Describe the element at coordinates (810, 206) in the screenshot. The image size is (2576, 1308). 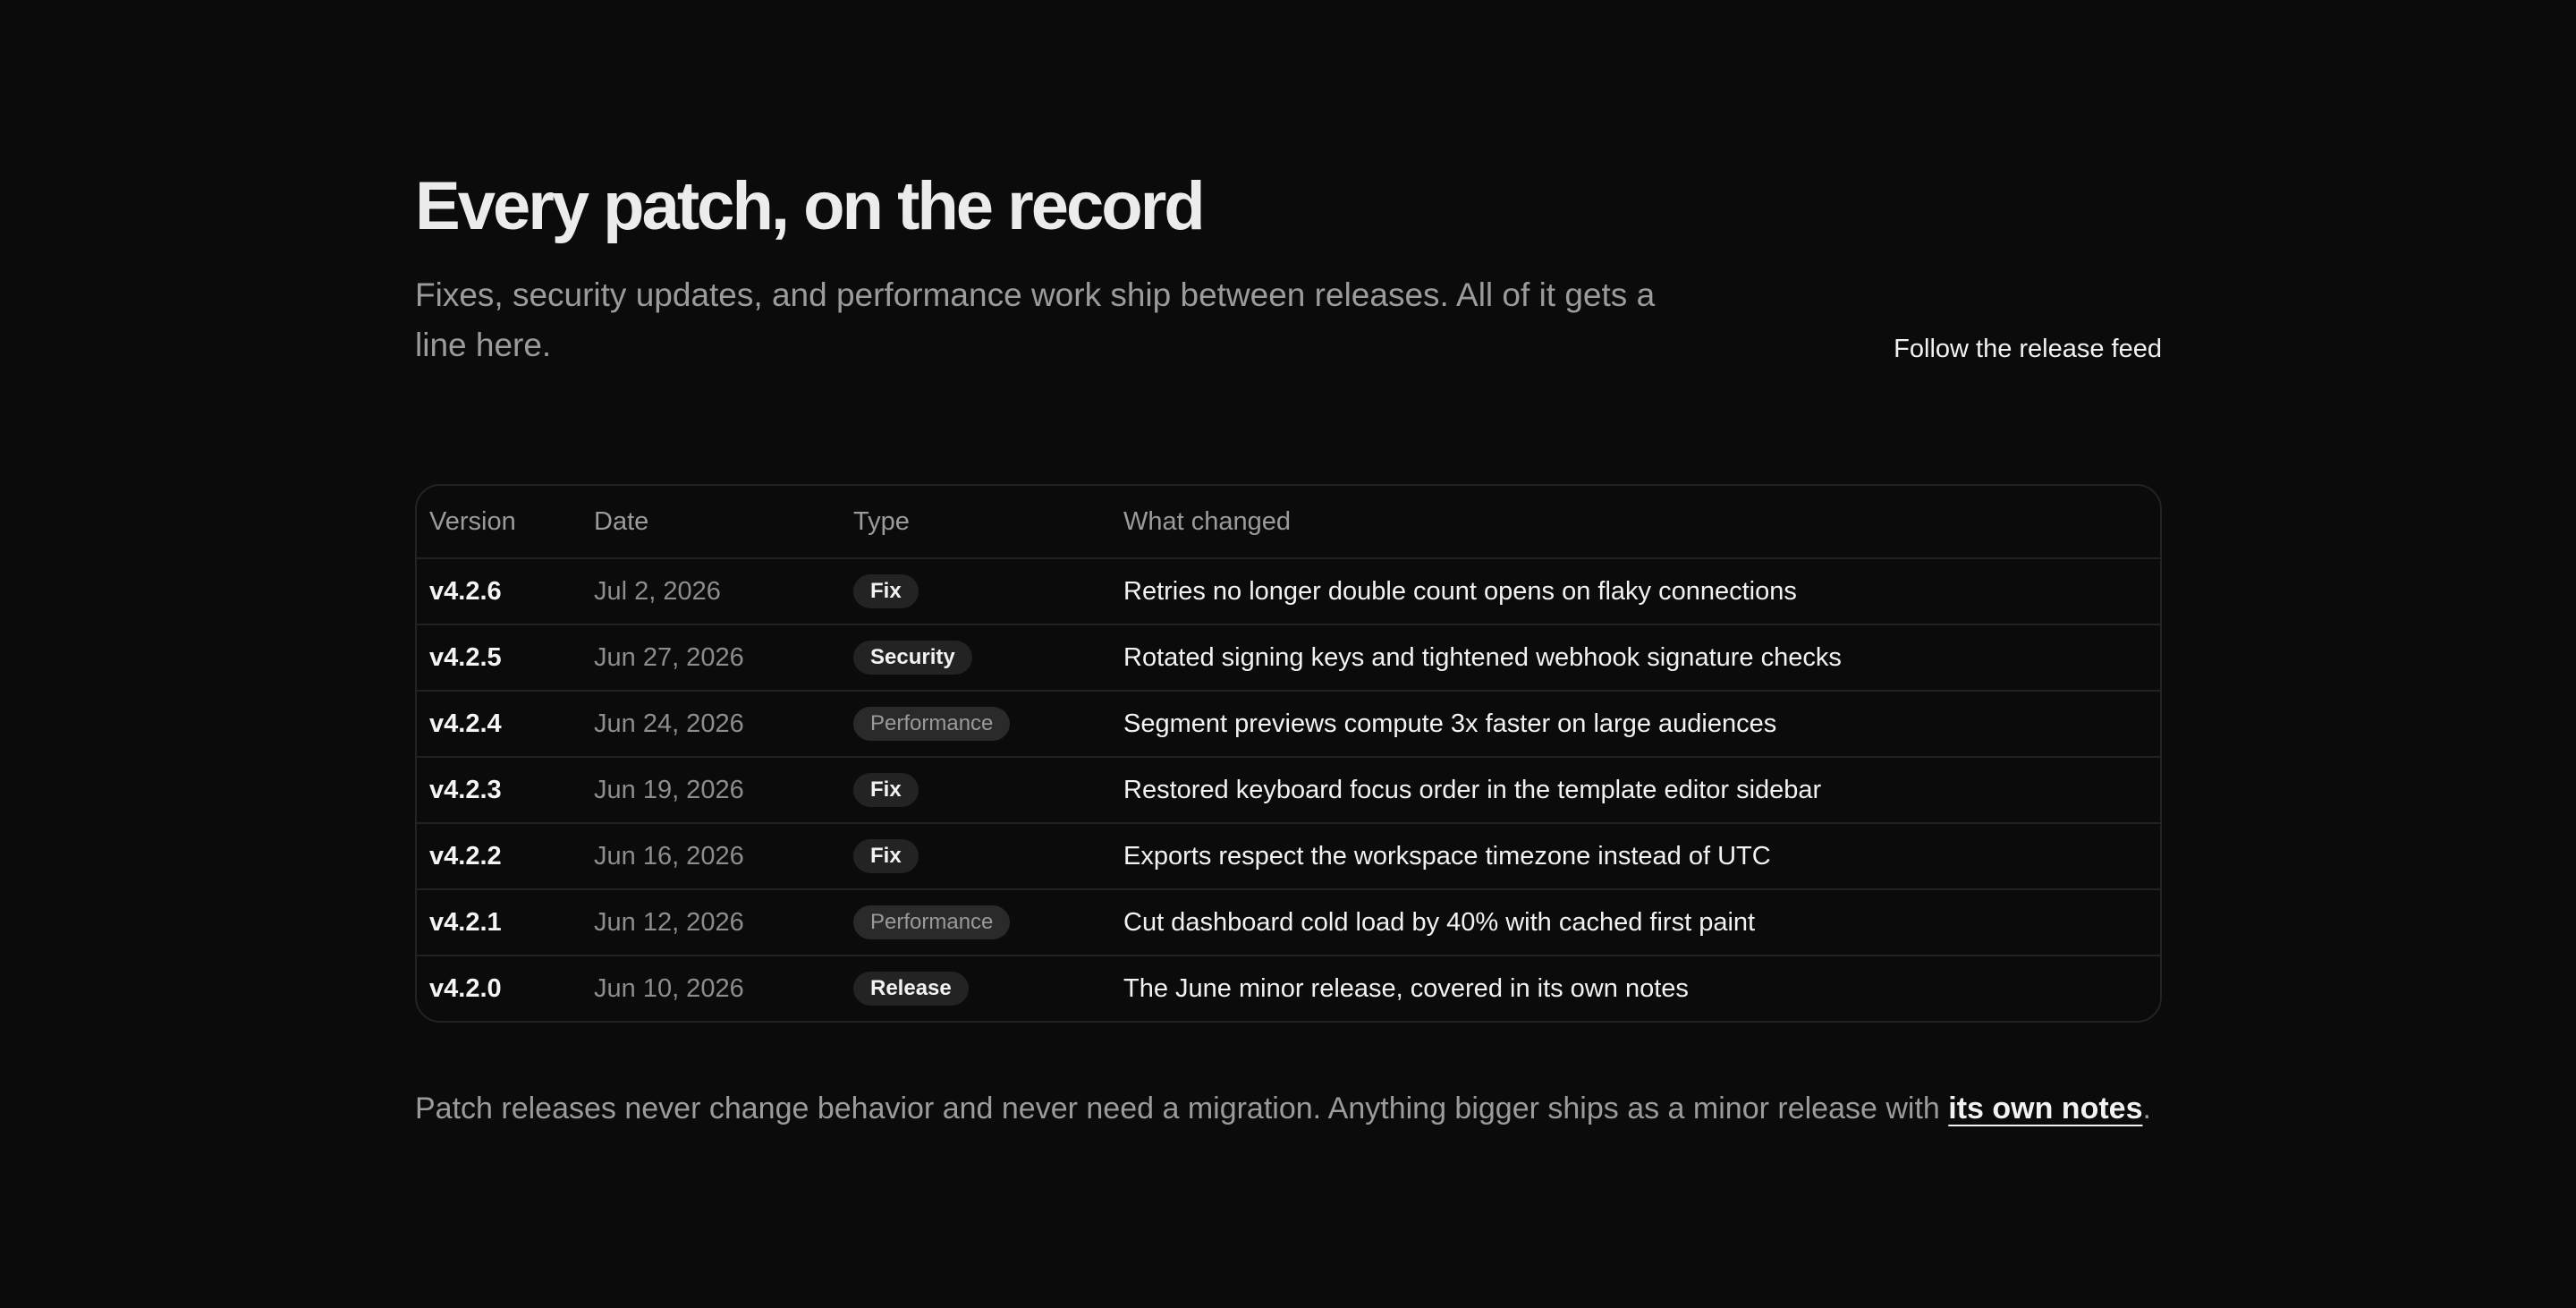
I see `page-title: Every patch, on the record` at that location.